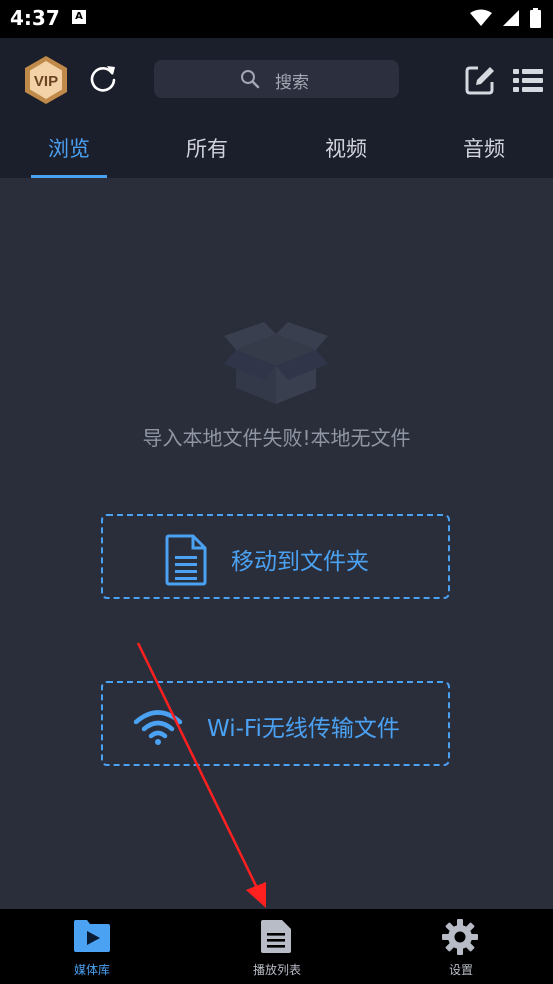 The height and width of the screenshot is (984, 553). Describe the element at coordinates (303, 729) in the screenshot. I see `wifi-transfer-label: Wi-Fi无线传输文件` at that location.